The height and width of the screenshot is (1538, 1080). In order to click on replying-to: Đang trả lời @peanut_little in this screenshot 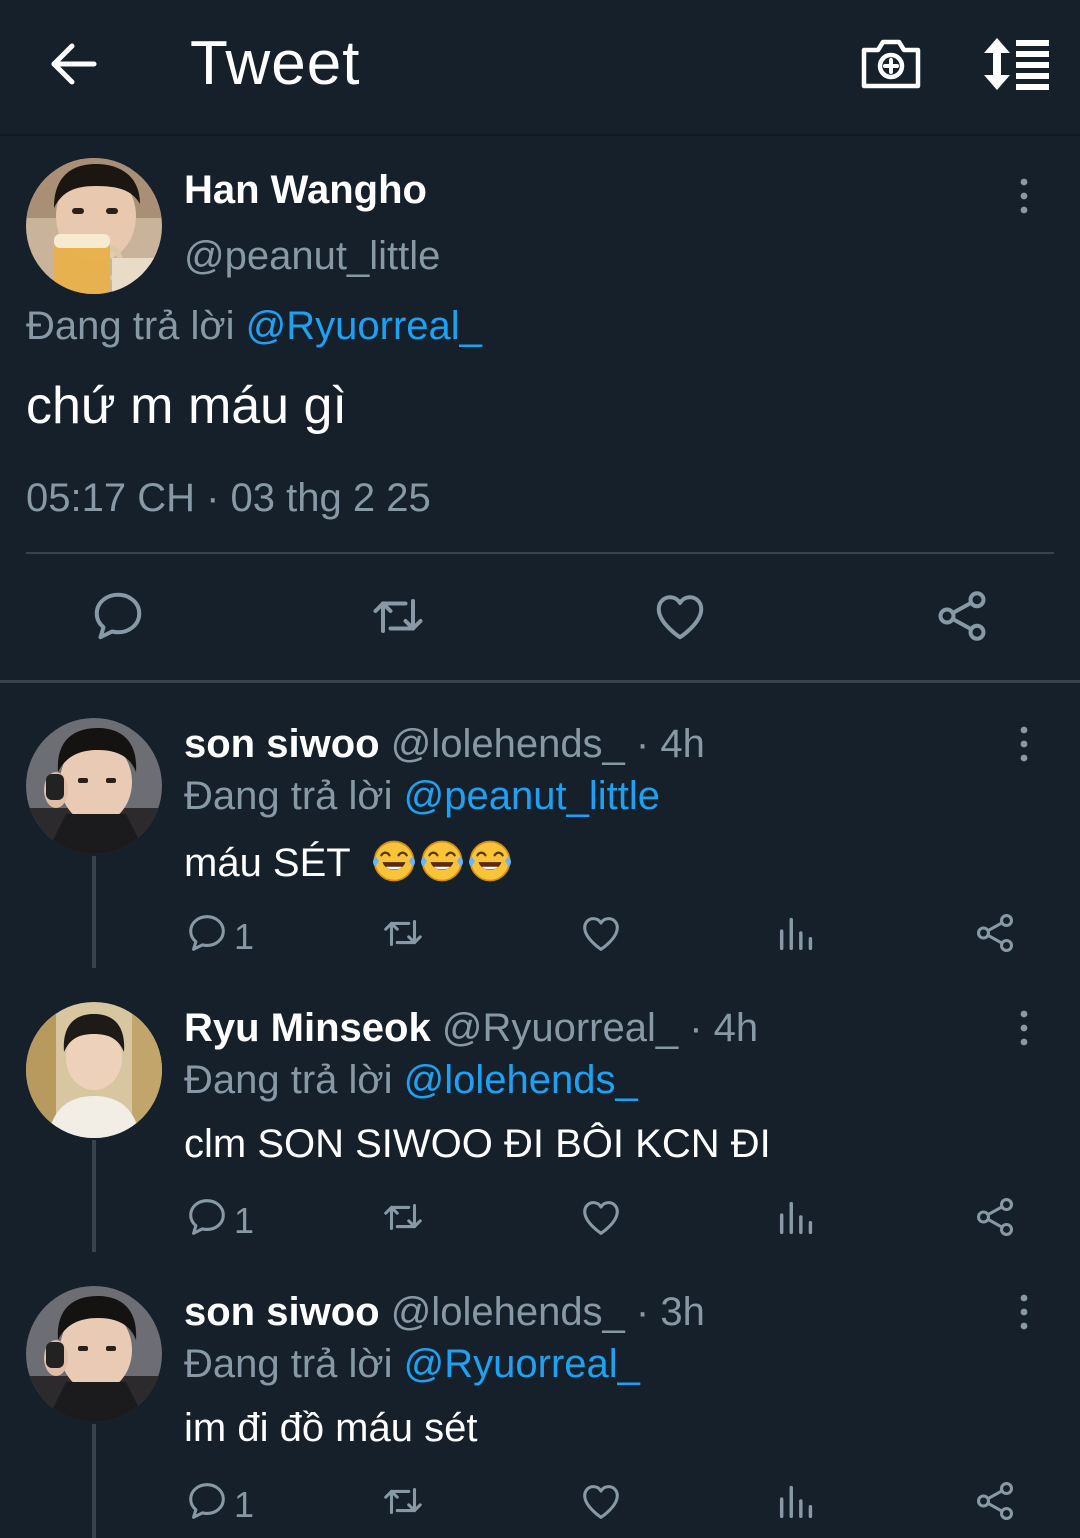, I will do `click(422, 796)`.